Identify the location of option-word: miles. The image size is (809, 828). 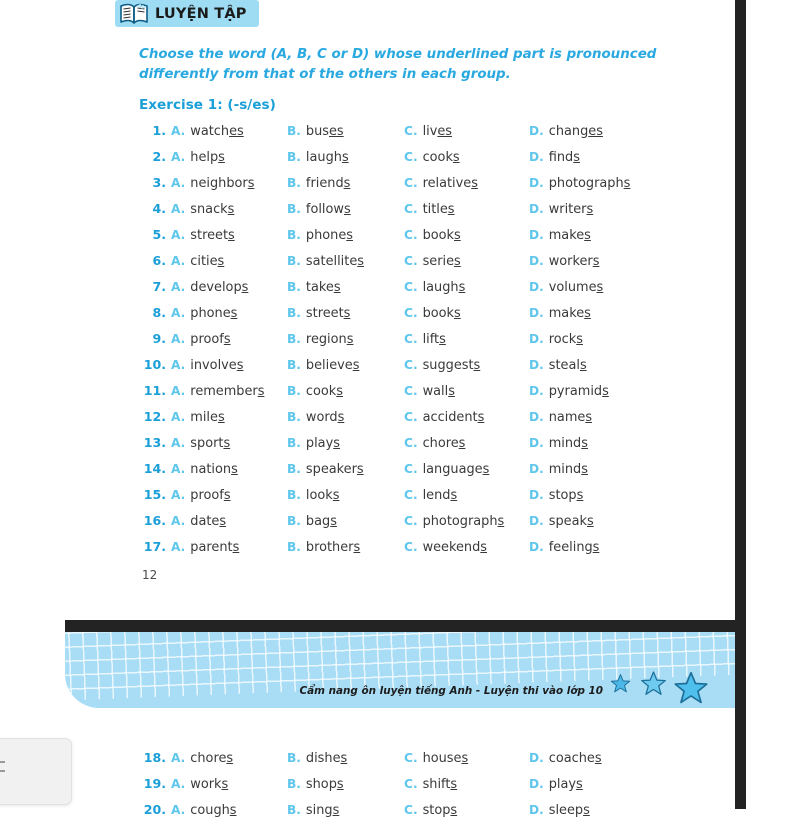
(207, 417).